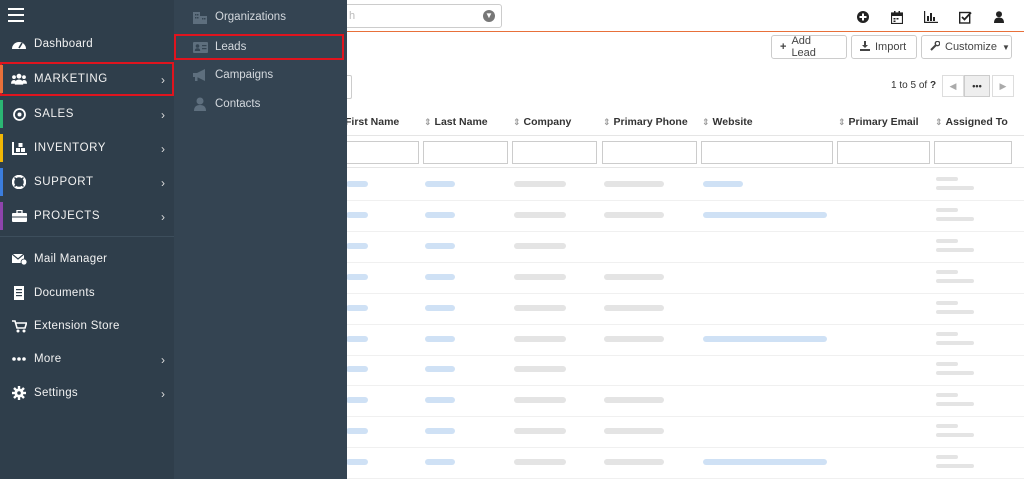  Describe the element at coordinates (973, 152) in the screenshot. I see `filter-assigned-input` at that location.